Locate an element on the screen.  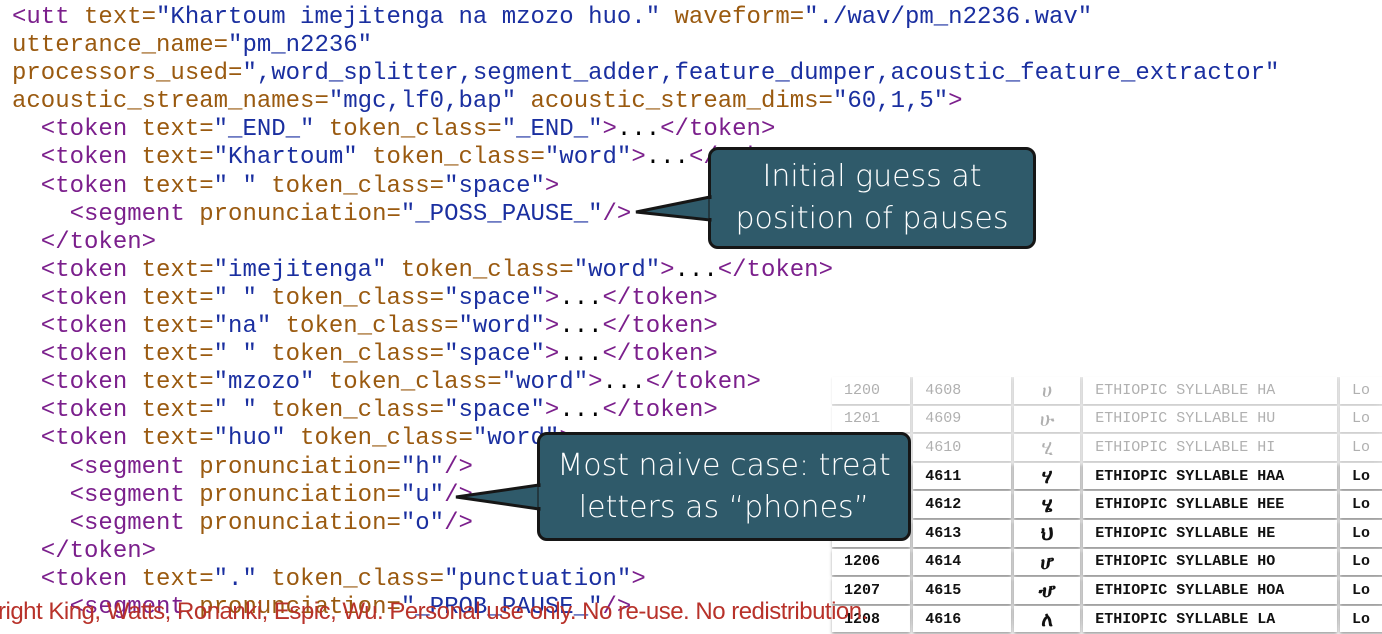
xml-value: "h" is located at coordinates (422, 467).